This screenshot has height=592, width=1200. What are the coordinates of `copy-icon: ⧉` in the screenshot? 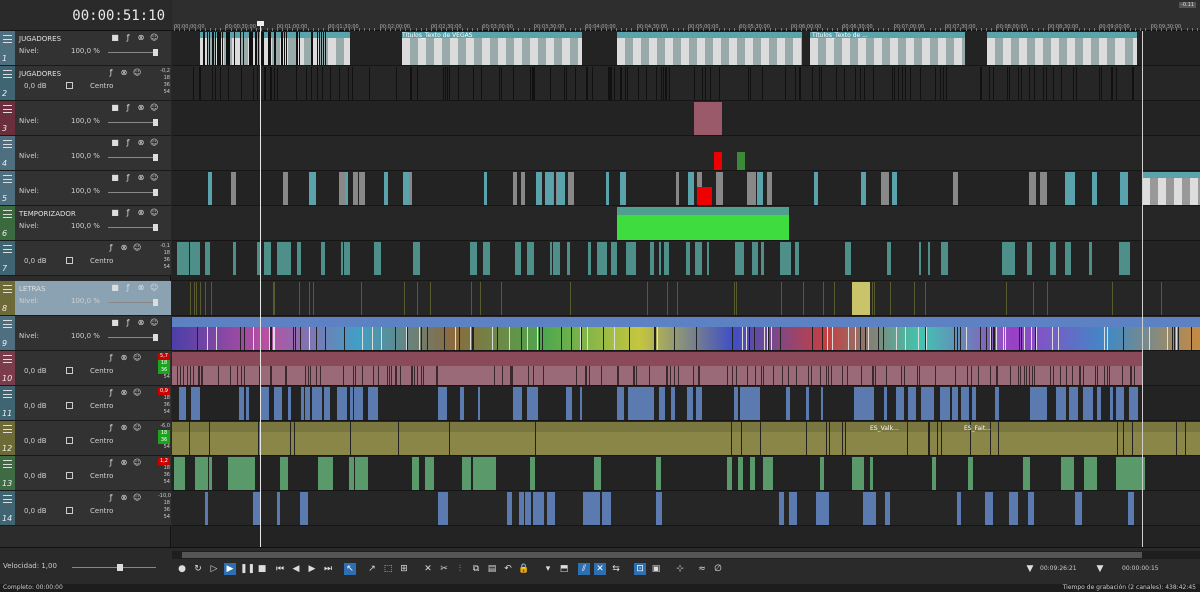 It's located at (476, 569).